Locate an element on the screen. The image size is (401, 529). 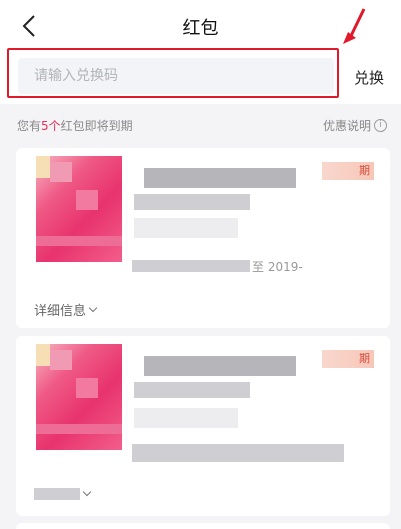
annotation-highlight-frame is located at coordinates (173, 73).